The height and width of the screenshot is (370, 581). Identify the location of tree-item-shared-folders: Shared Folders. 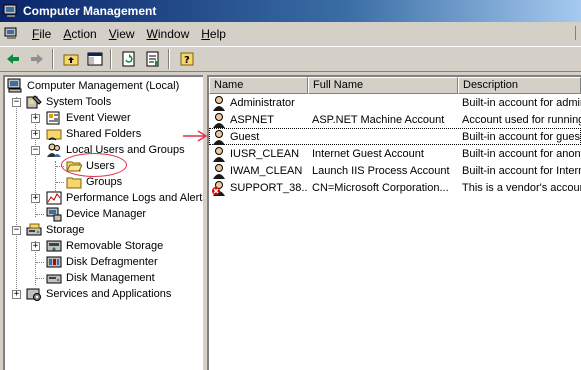
(94, 134).